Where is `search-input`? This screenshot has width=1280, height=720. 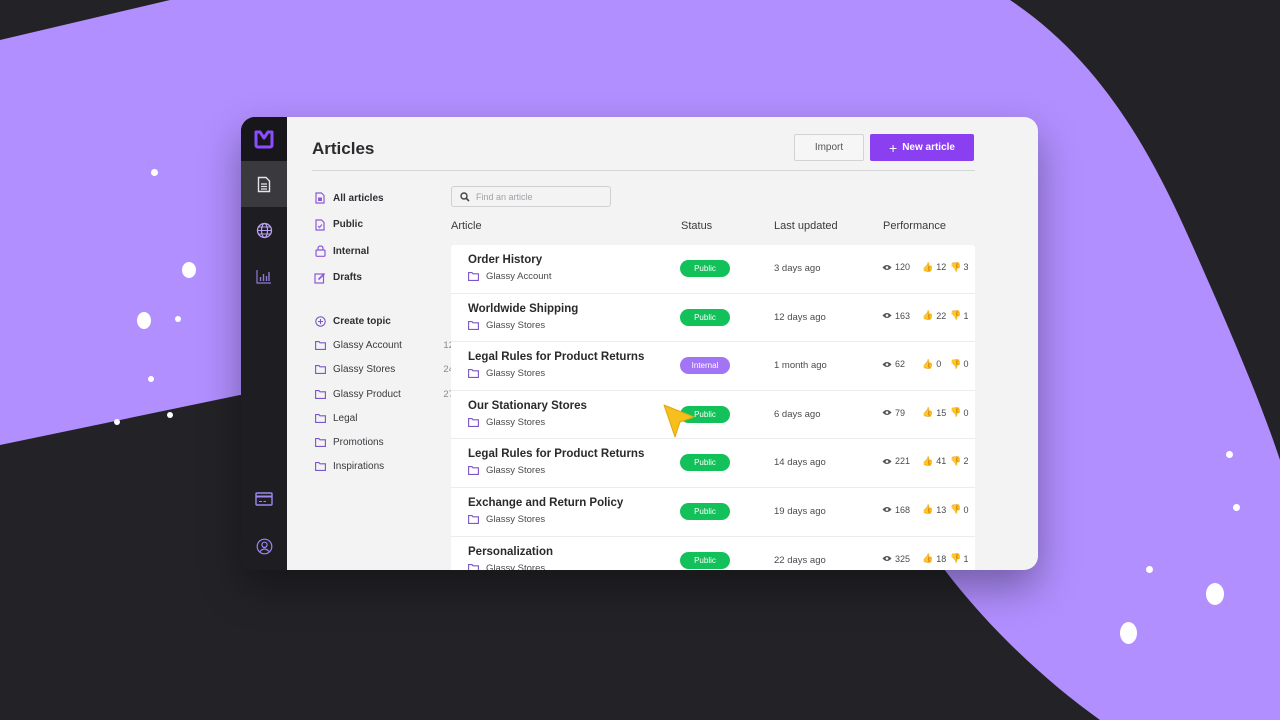
search-input is located at coordinates (538, 196).